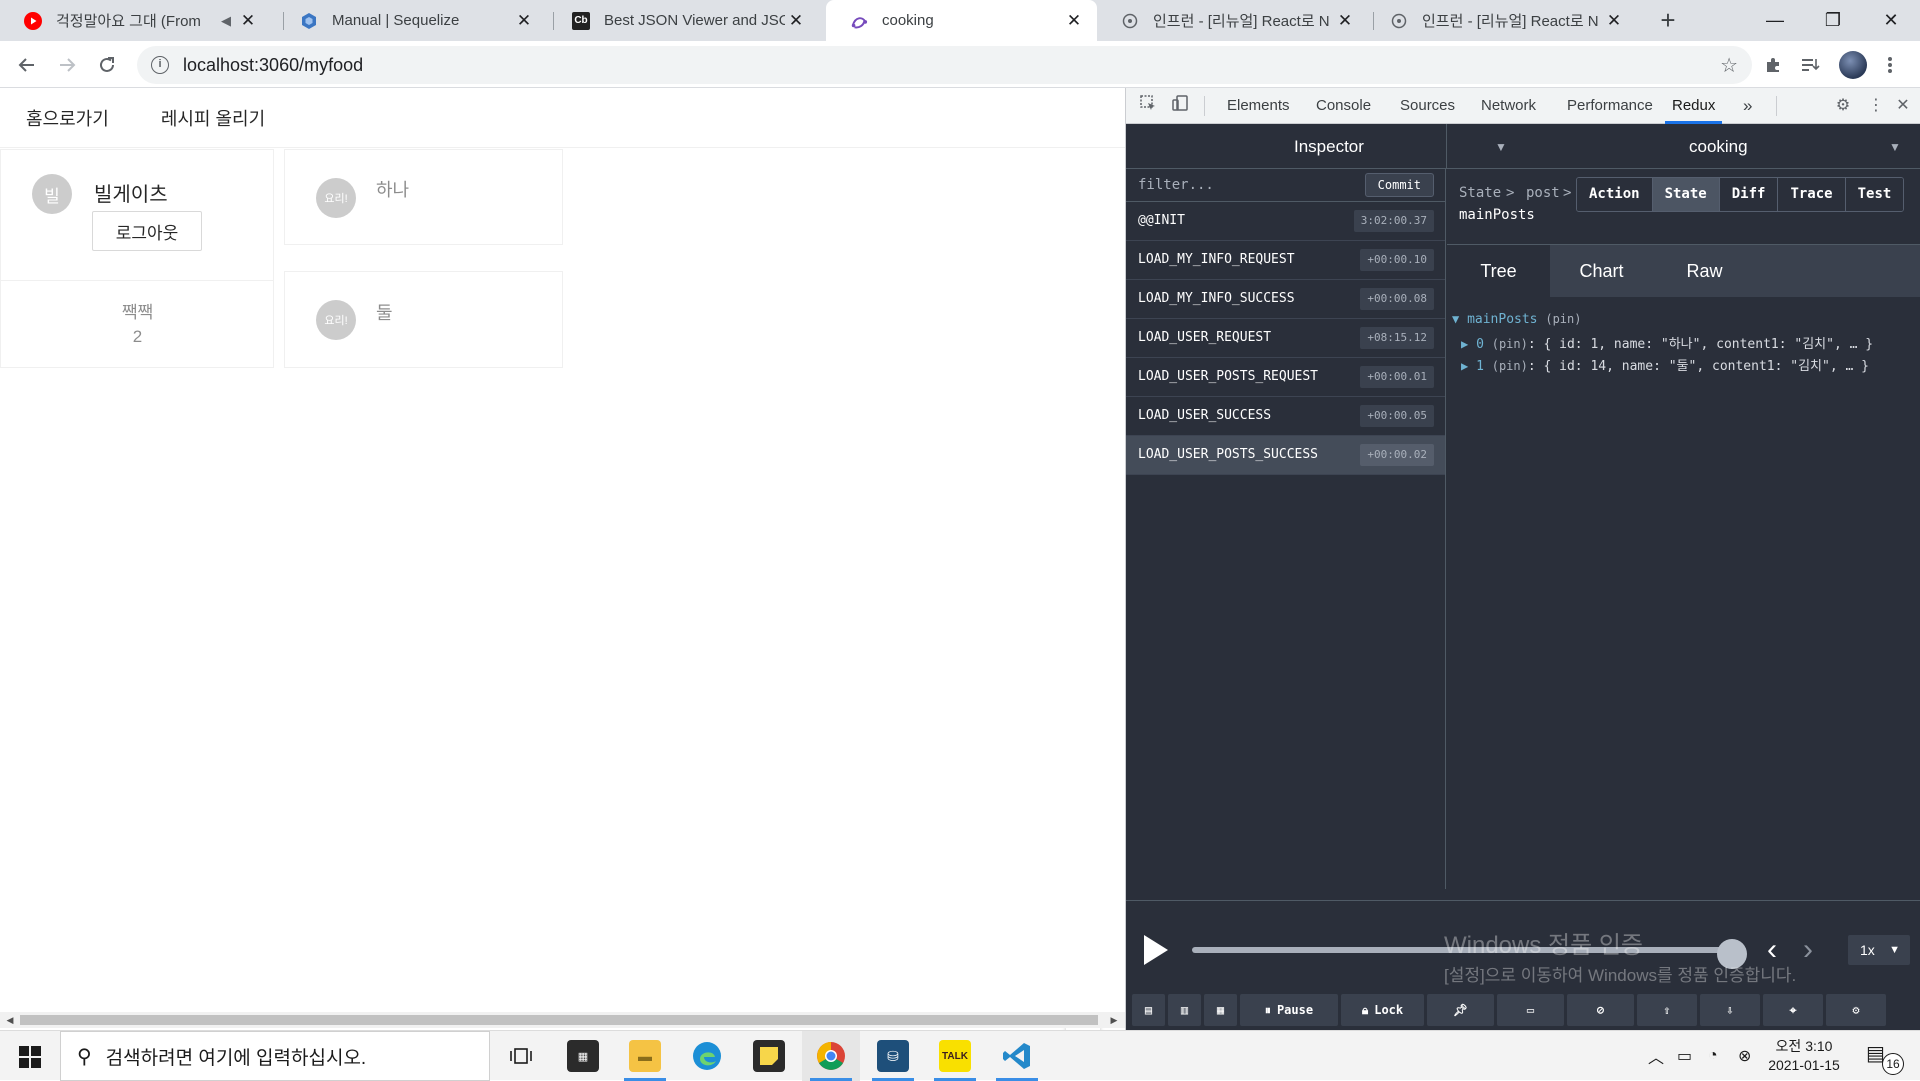 This screenshot has height=1081, width=1920. I want to click on chrome-menu-icon, so click(1890, 65).